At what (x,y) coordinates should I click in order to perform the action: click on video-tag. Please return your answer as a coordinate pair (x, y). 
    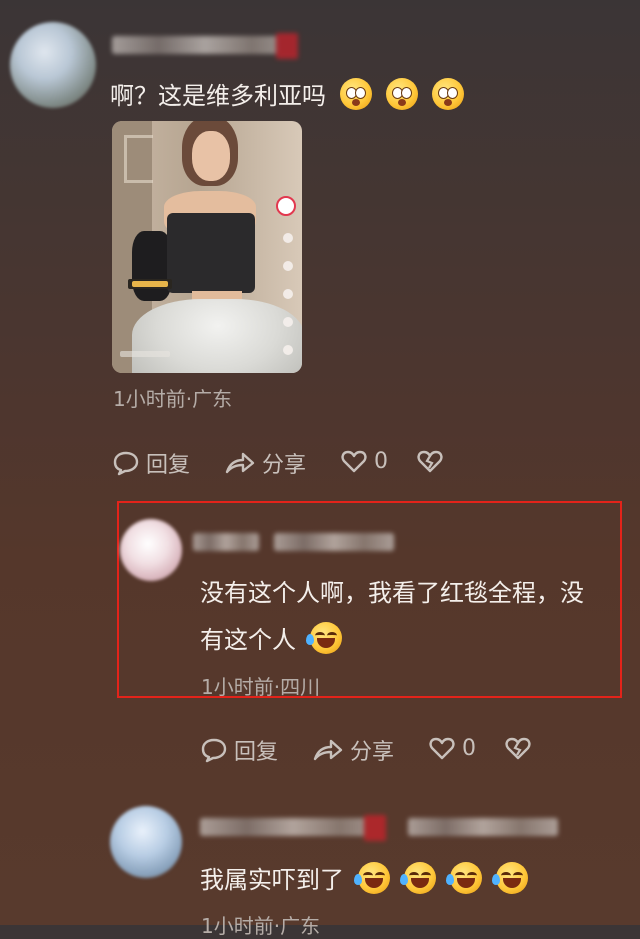
    Looking at the image, I should click on (150, 284).